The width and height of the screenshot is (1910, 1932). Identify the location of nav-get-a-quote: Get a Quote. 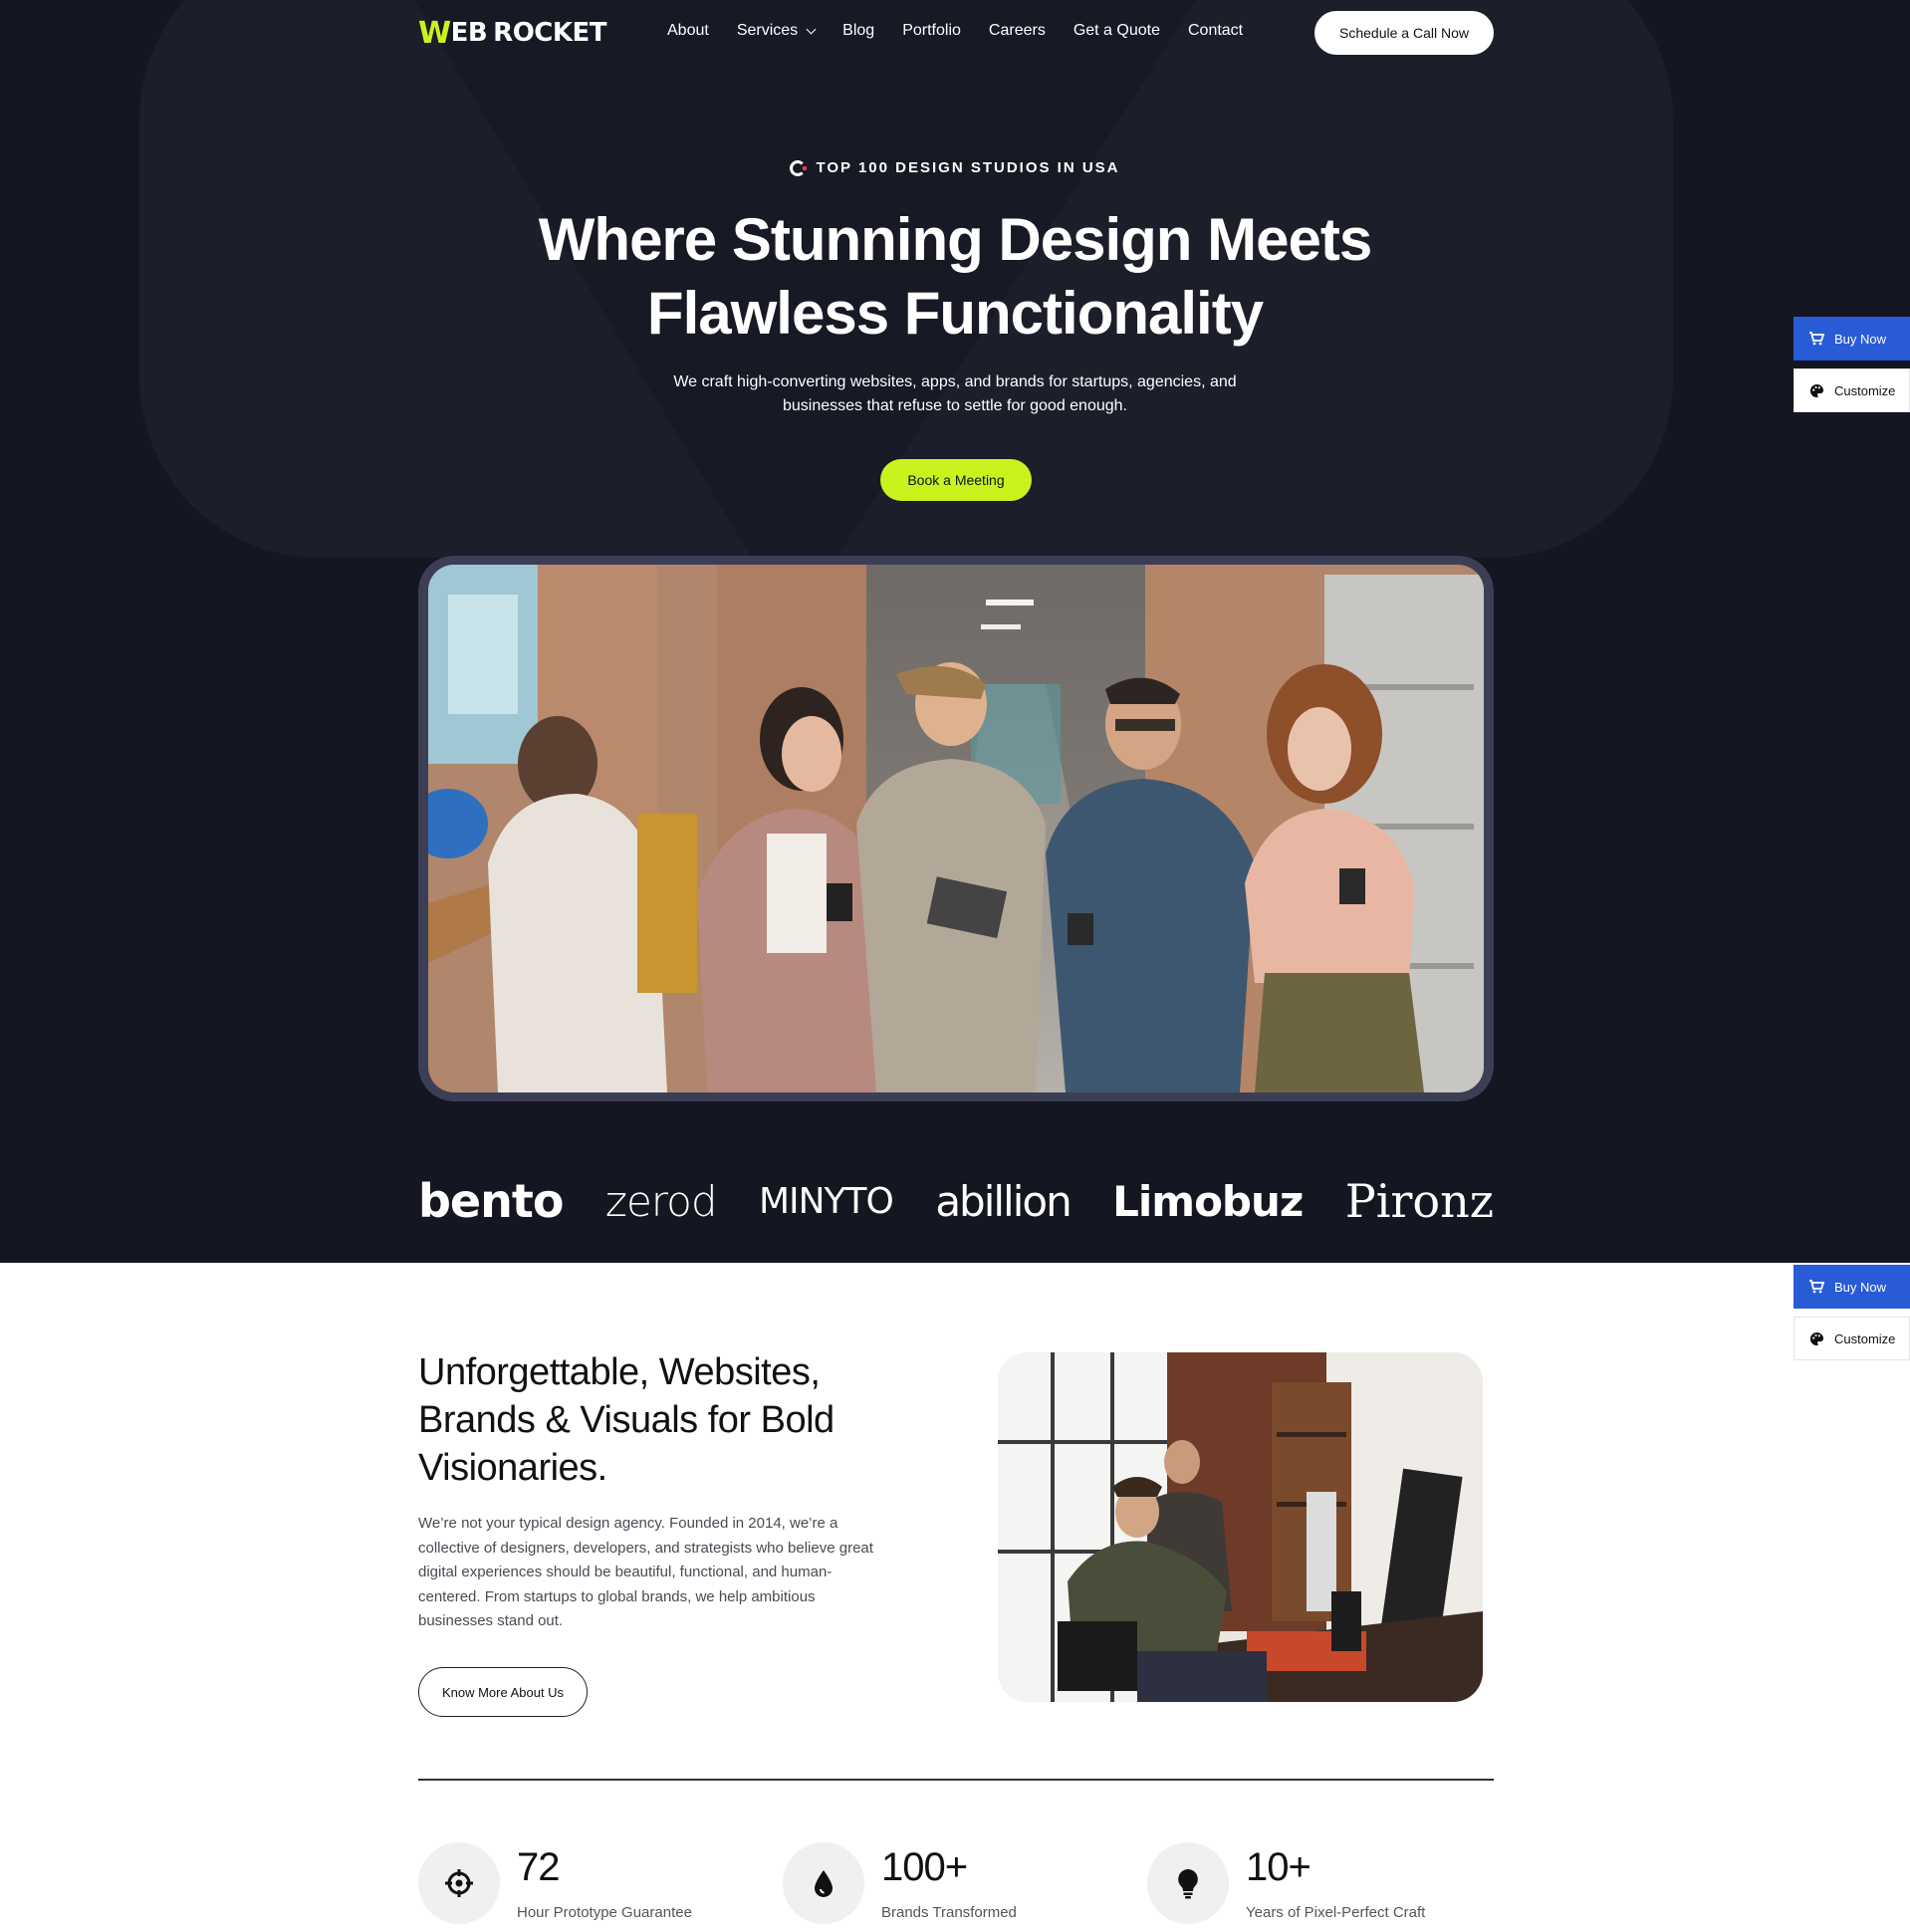
(1117, 31).